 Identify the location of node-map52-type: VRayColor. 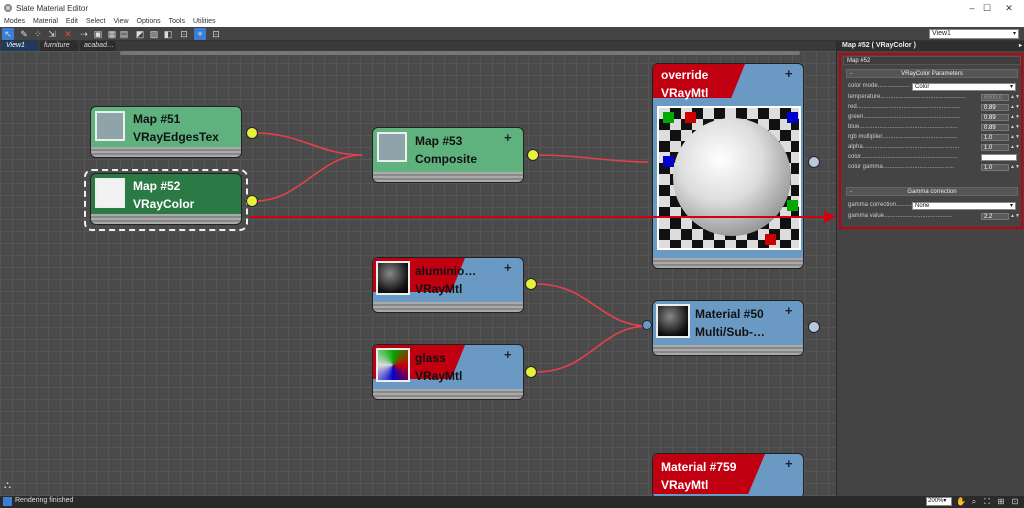
(164, 204).